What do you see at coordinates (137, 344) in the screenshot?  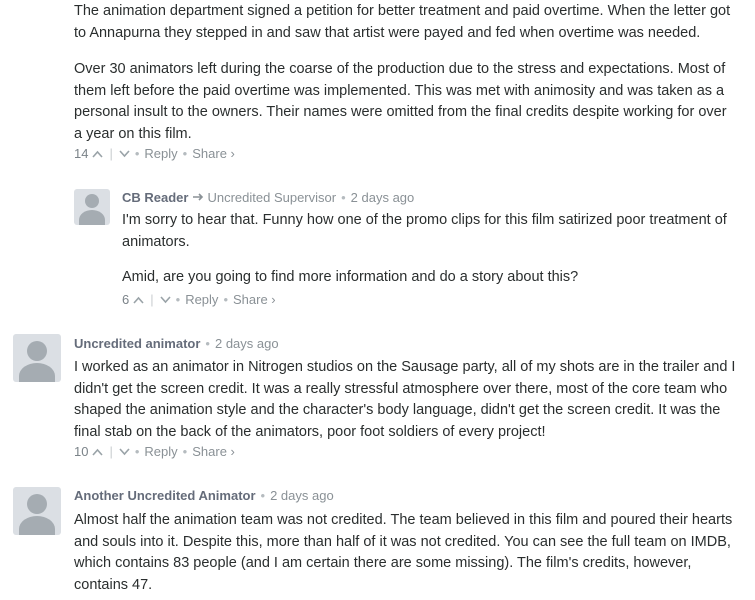 I see `author-name: Uncredited animator` at bounding box center [137, 344].